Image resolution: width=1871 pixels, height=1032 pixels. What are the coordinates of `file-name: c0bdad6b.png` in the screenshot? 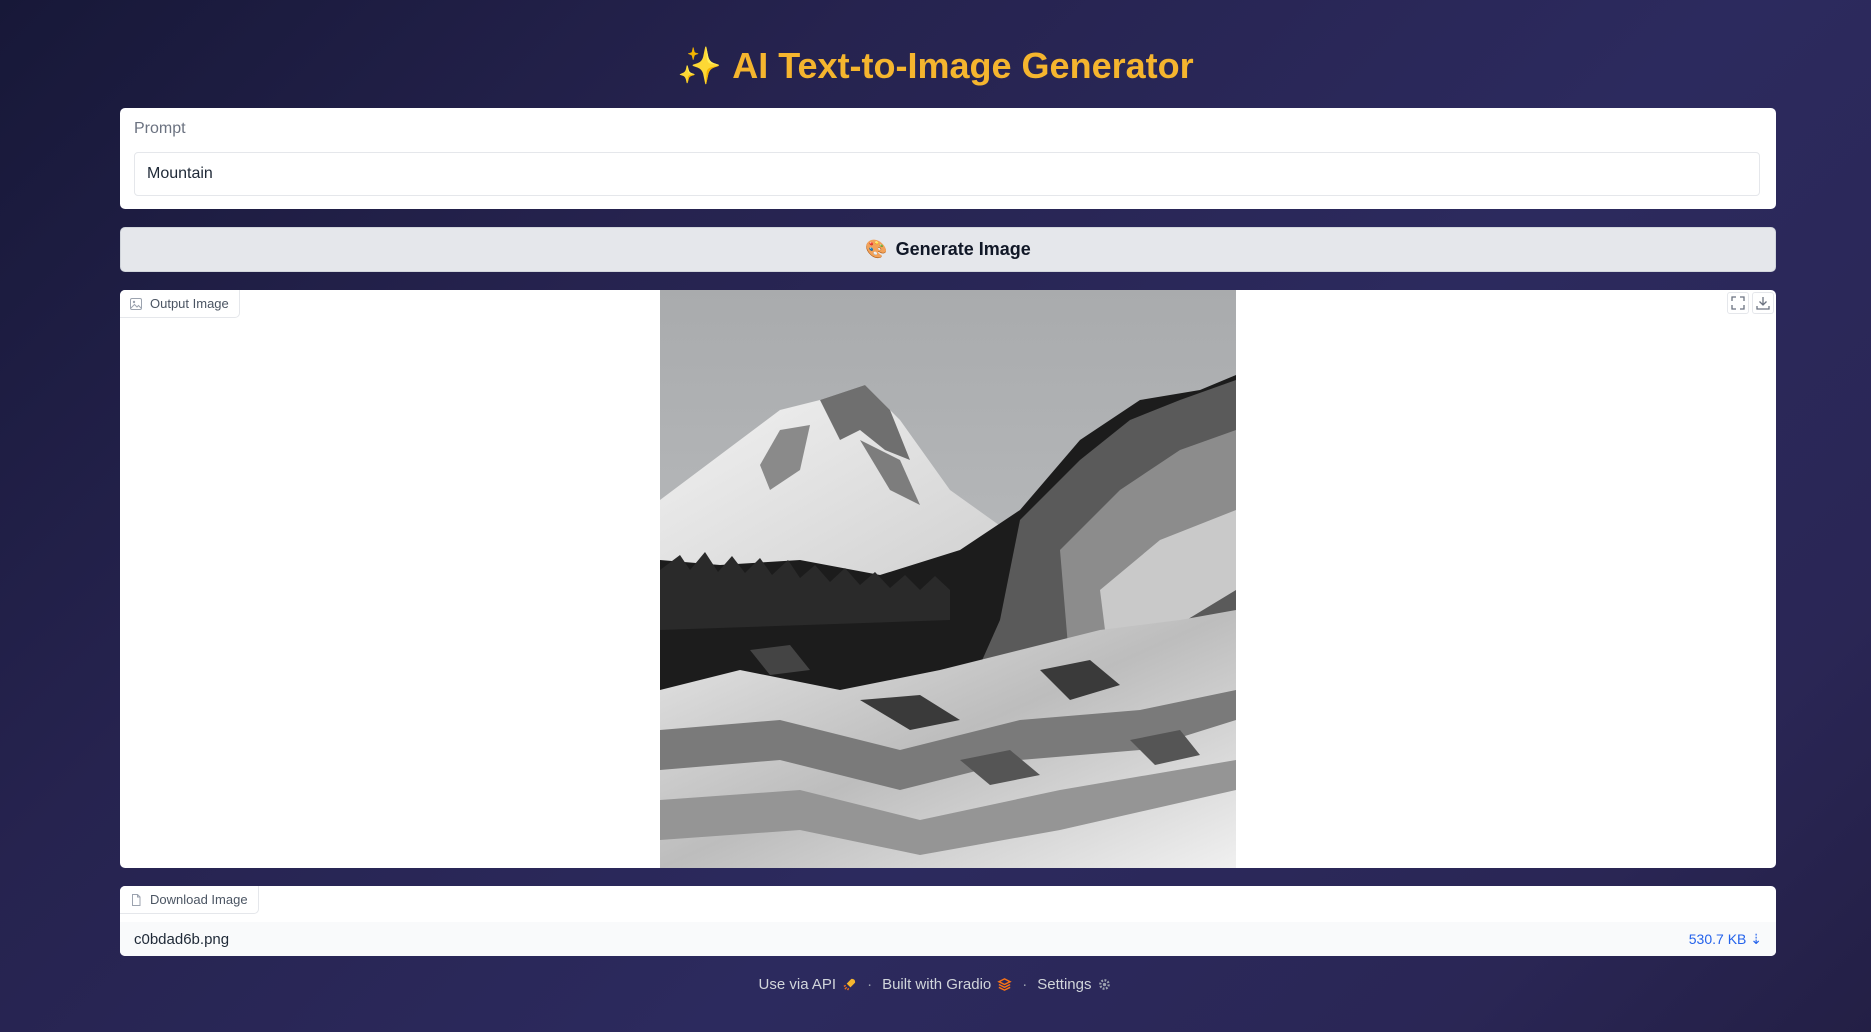 It's located at (182, 939).